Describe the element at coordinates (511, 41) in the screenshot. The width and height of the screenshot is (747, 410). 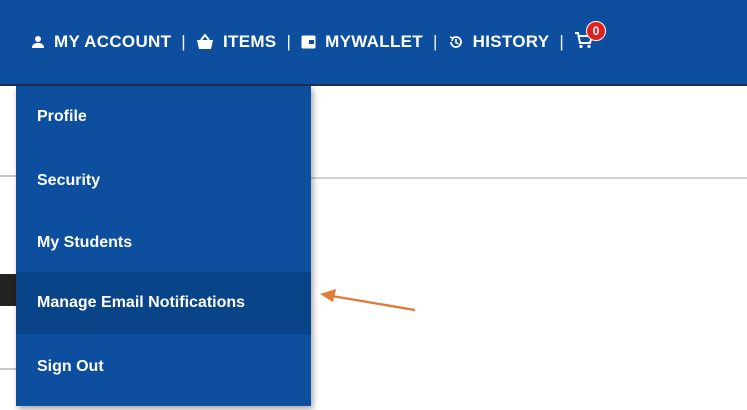
I see `nav-history-label: HISTORY` at that location.